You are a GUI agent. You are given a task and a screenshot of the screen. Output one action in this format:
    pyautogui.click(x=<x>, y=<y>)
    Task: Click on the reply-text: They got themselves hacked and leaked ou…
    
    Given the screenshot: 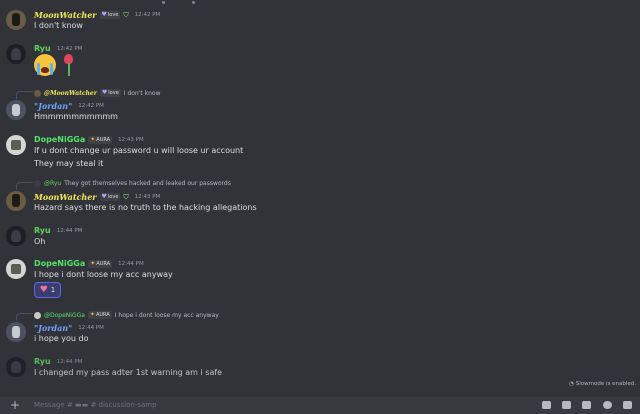 What is the action you would take?
    pyautogui.click(x=147, y=183)
    